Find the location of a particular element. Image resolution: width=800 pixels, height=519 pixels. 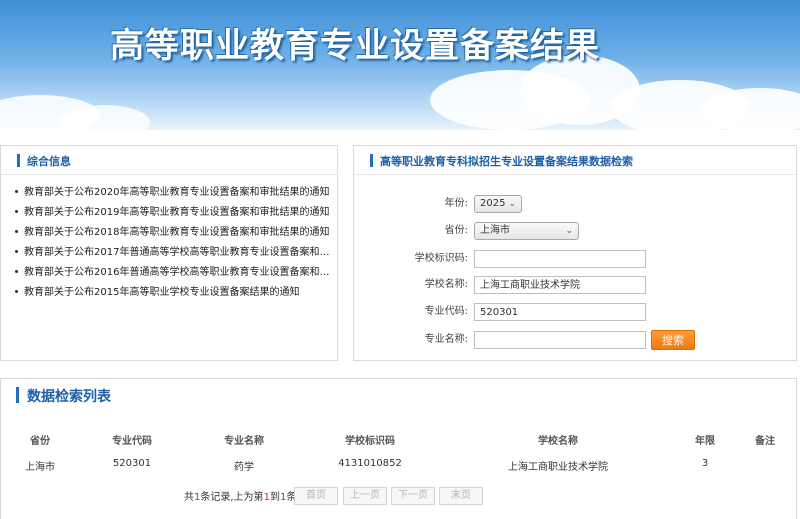

column-header-school-id: 学校标识码 is located at coordinates (370, 441).